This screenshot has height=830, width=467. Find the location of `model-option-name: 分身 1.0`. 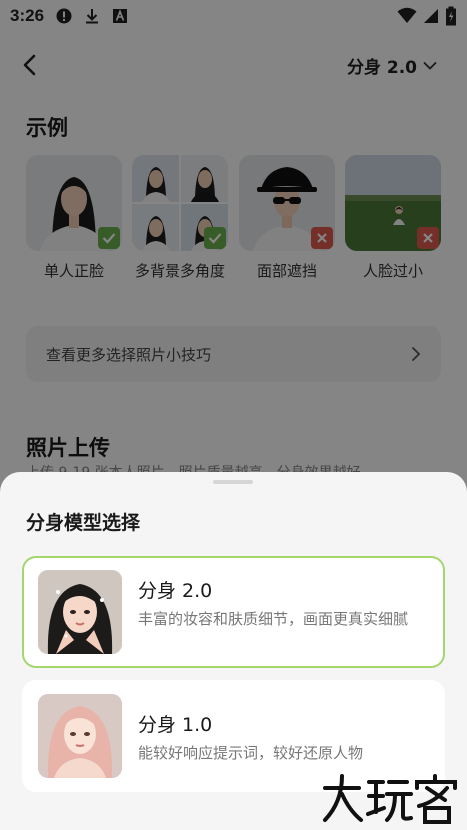

model-option-name: 分身 1.0 is located at coordinates (175, 725).